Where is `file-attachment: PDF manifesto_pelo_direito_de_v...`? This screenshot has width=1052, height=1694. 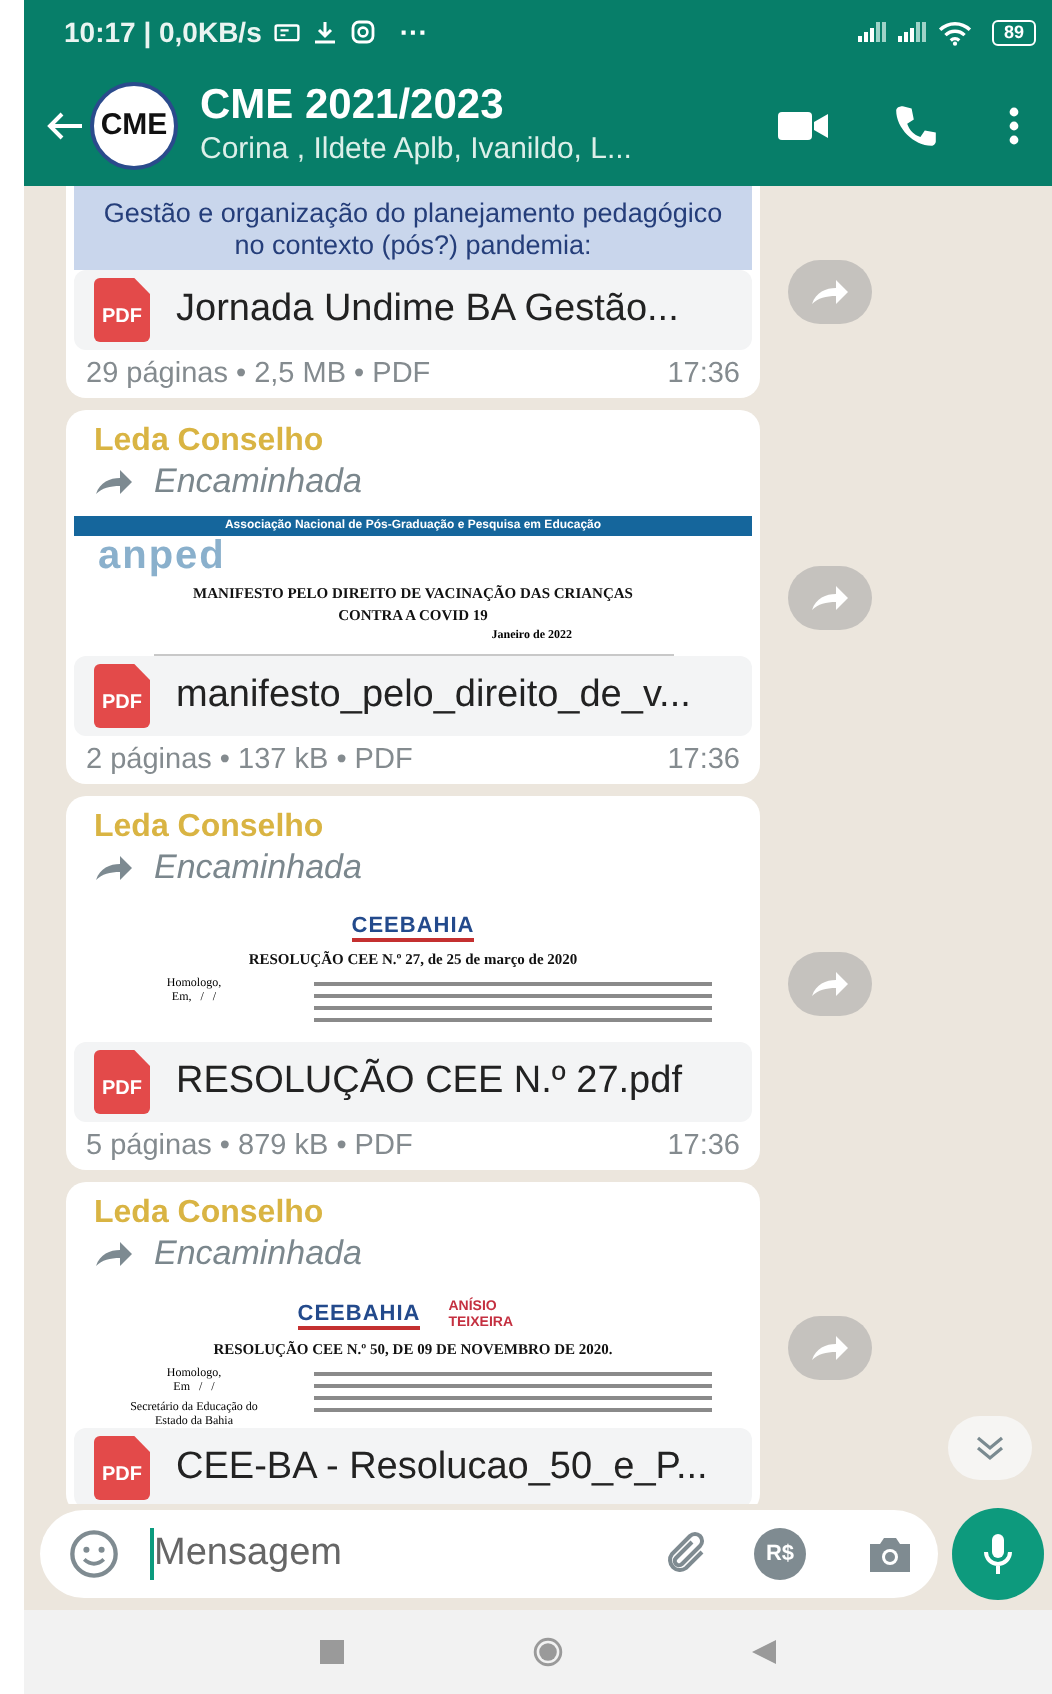 file-attachment: PDF manifesto_pelo_direito_de_v... is located at coordinates (413, 696).